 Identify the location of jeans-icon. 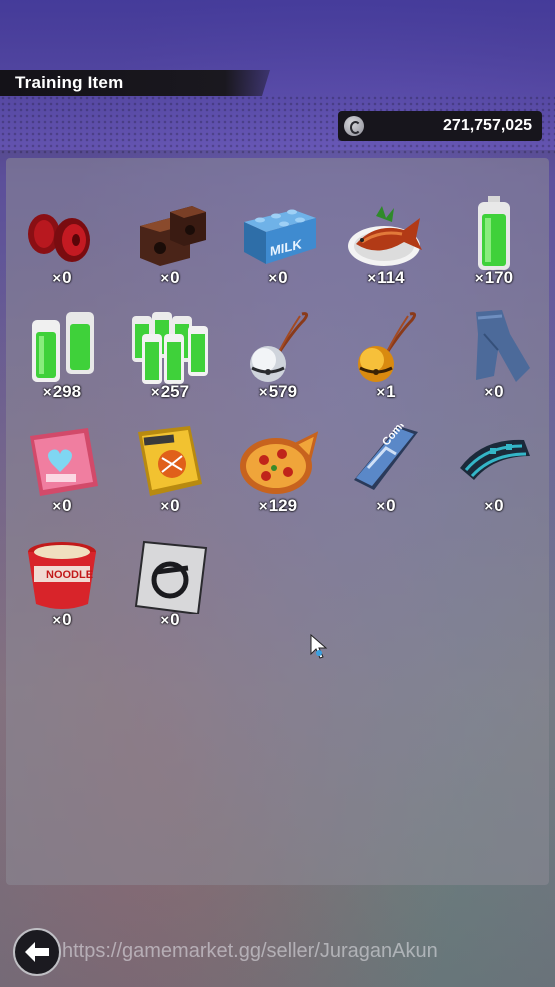
(503, 346).